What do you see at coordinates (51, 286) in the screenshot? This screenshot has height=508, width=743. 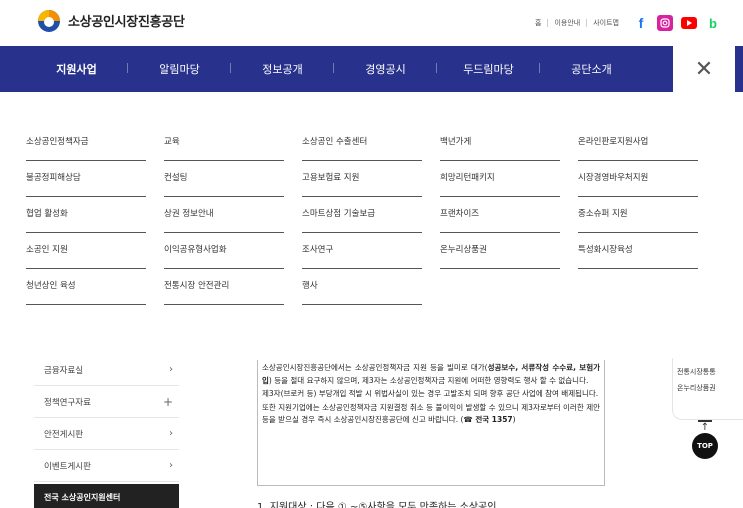 I see `menu-link-label: 청년상인 육성` at bounding box center [51, 286].